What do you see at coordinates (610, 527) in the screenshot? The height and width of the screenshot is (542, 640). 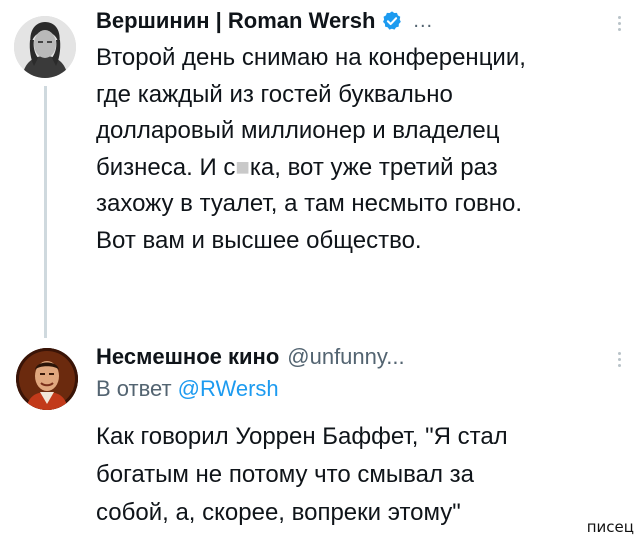 I see `site-watermark: писец` at bounding box center [610, 527].